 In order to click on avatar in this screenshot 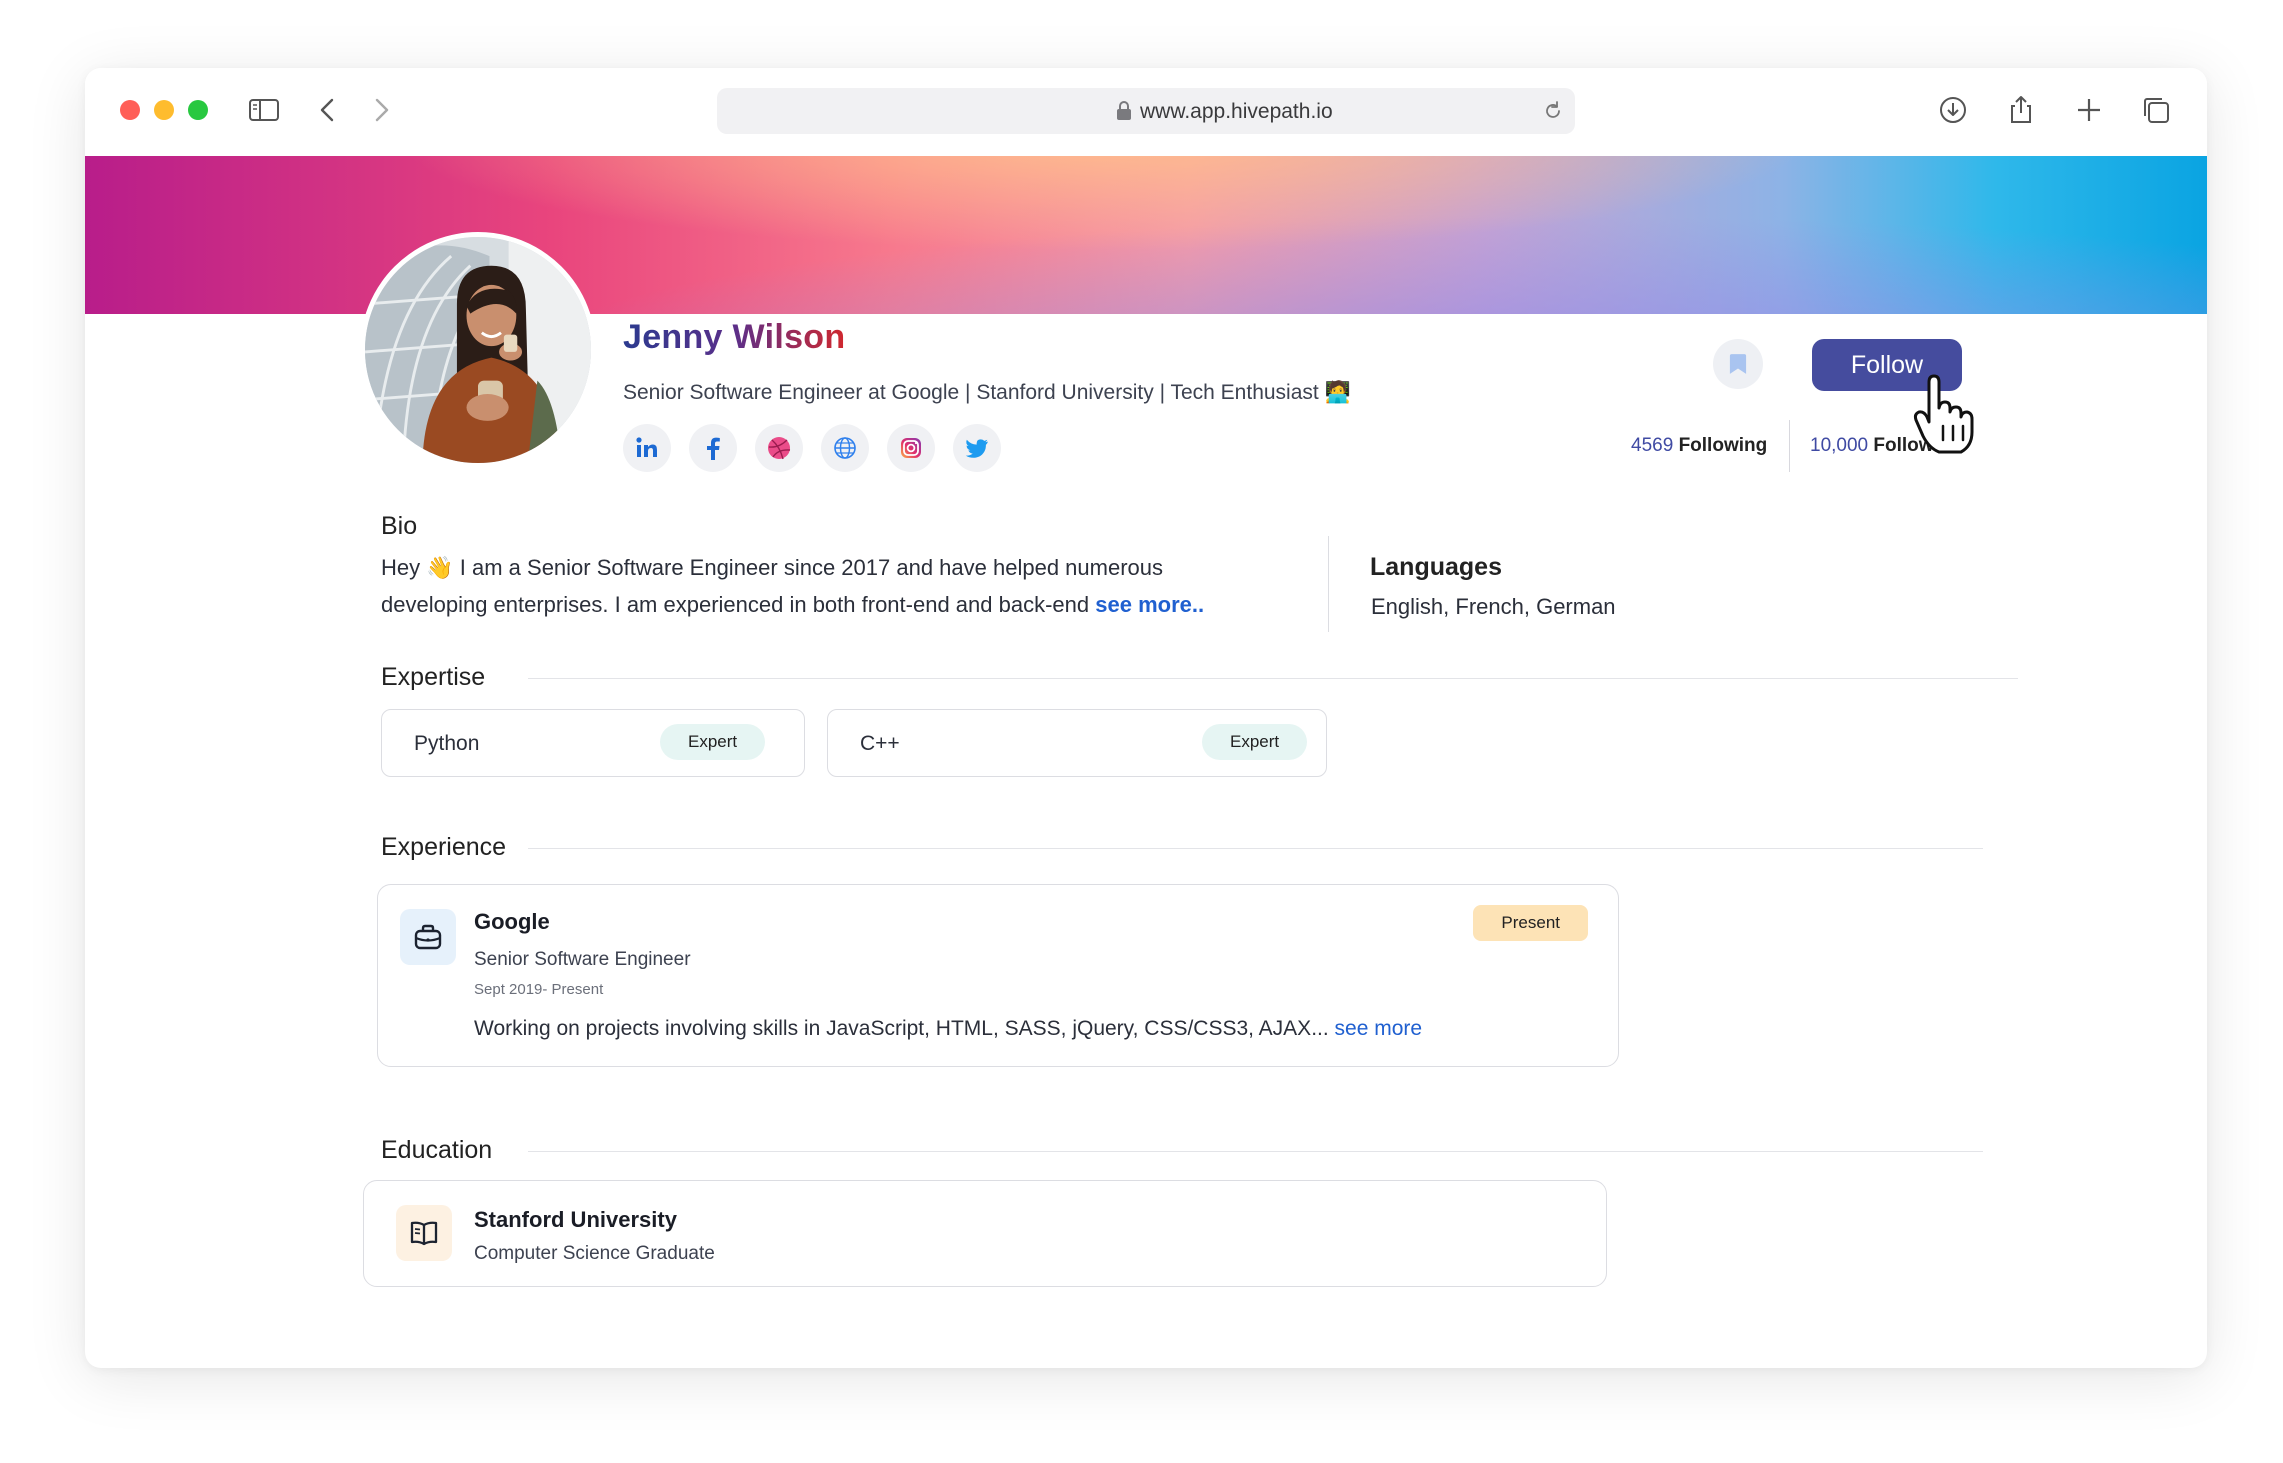, I will do `click(478, 350)`.